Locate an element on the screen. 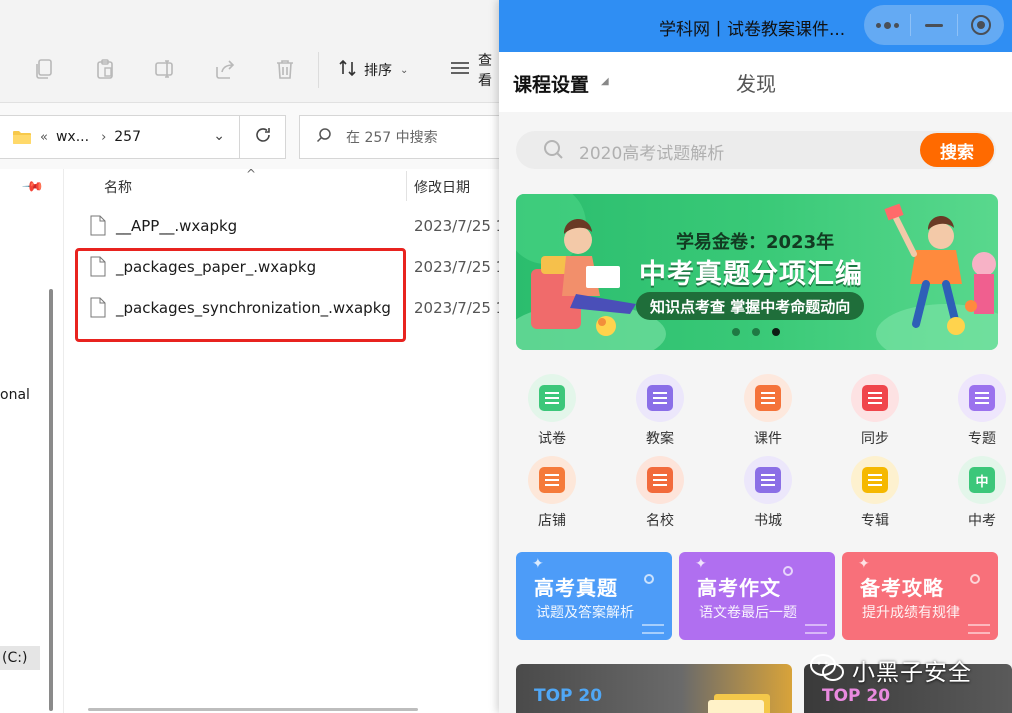 The image size is (1012, 713). nav-item-partial: onal is located at coordinates (15, 395).